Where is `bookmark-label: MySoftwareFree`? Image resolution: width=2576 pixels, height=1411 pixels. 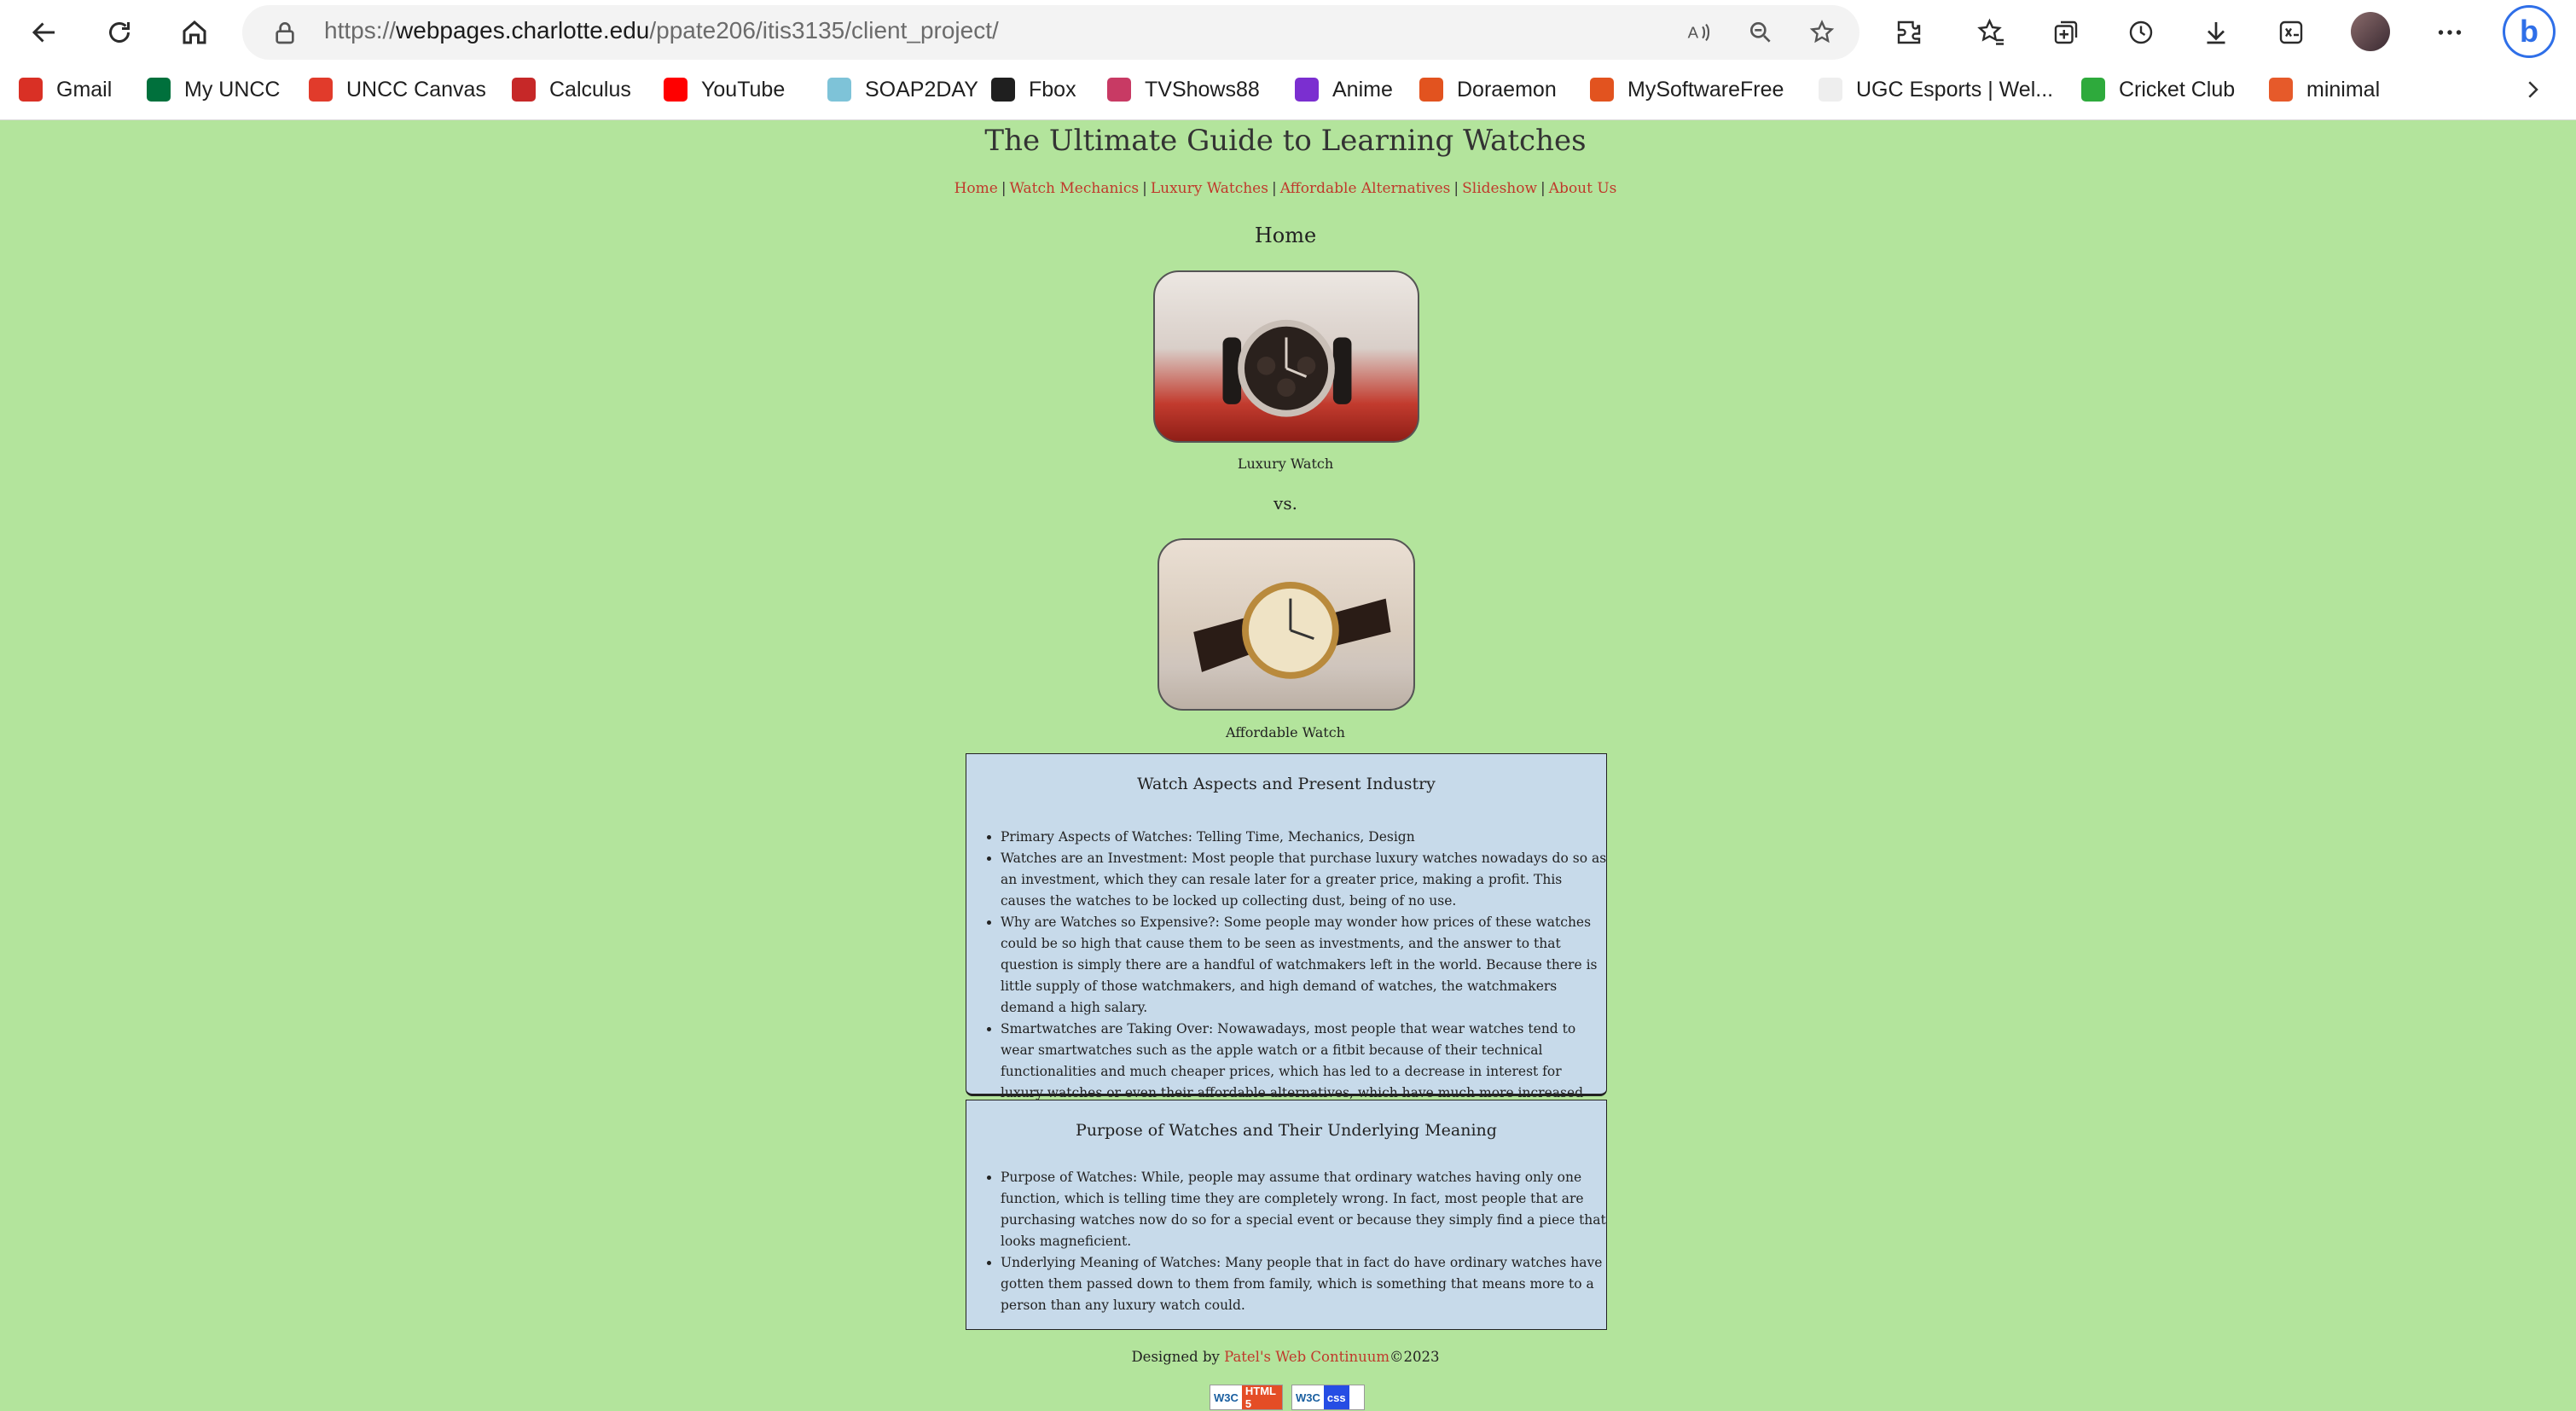
bookmark-label: MySoftwareFree is located at coordinates (1705, 90).